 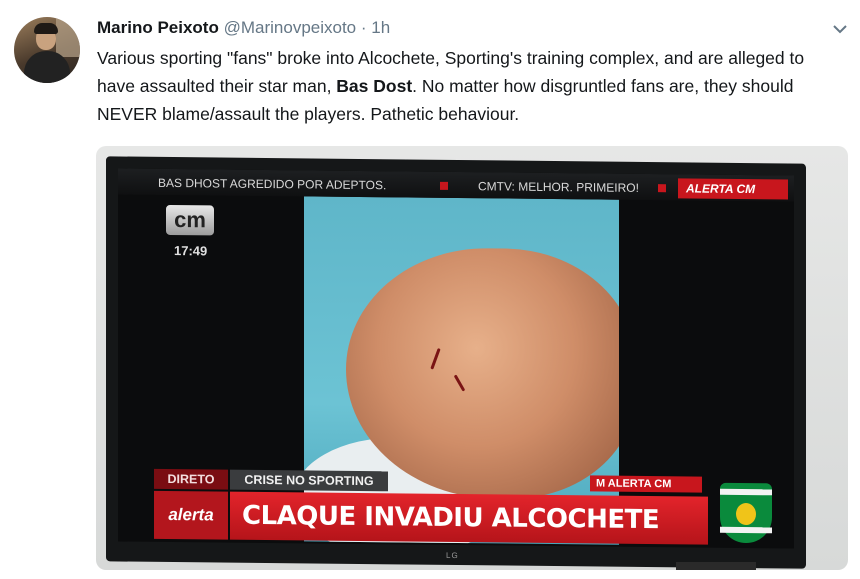 I want to click on cm-channel-logo: cm, so click(x=190, y=220).